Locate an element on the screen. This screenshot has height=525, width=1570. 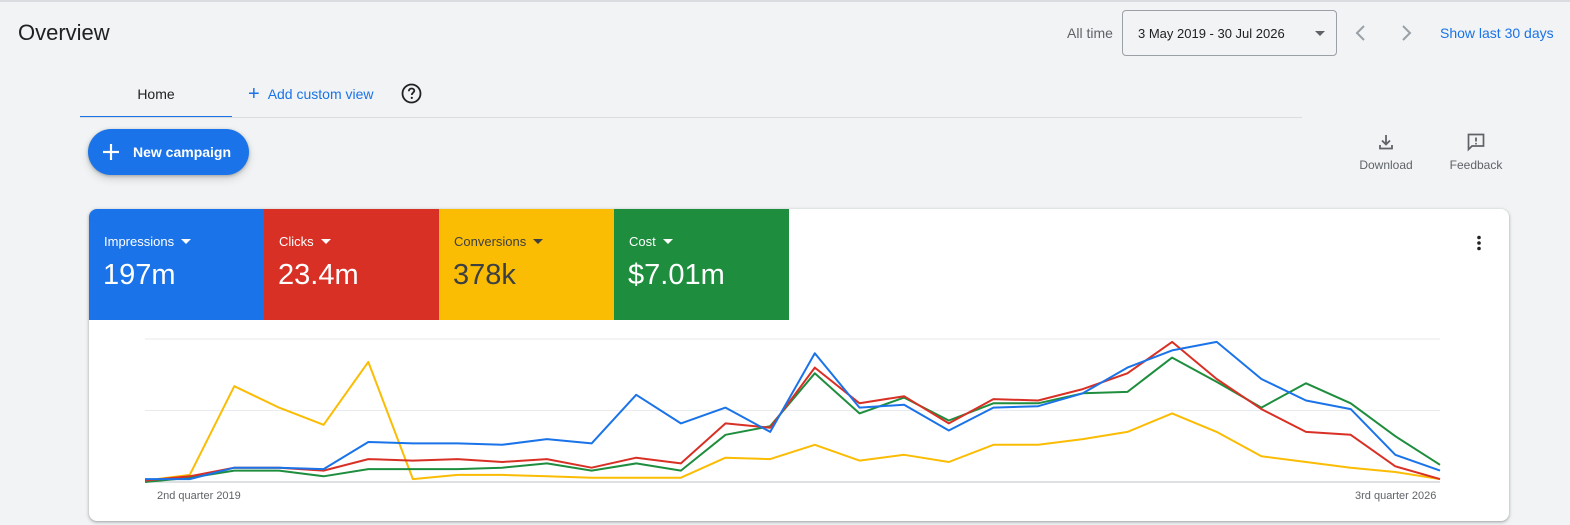
x-tick-label-end: 3rd quarter 2026 is located at coordinates (1396, 496).